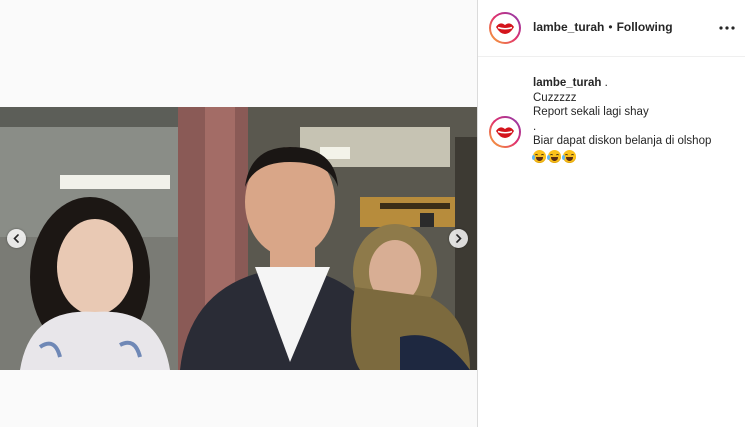 The height and width of the screenshot is (427, 745). What do you see at coordinates (535, 126) in the screenshot?
I see `caption-line: .` at bounding box center [535, 126].